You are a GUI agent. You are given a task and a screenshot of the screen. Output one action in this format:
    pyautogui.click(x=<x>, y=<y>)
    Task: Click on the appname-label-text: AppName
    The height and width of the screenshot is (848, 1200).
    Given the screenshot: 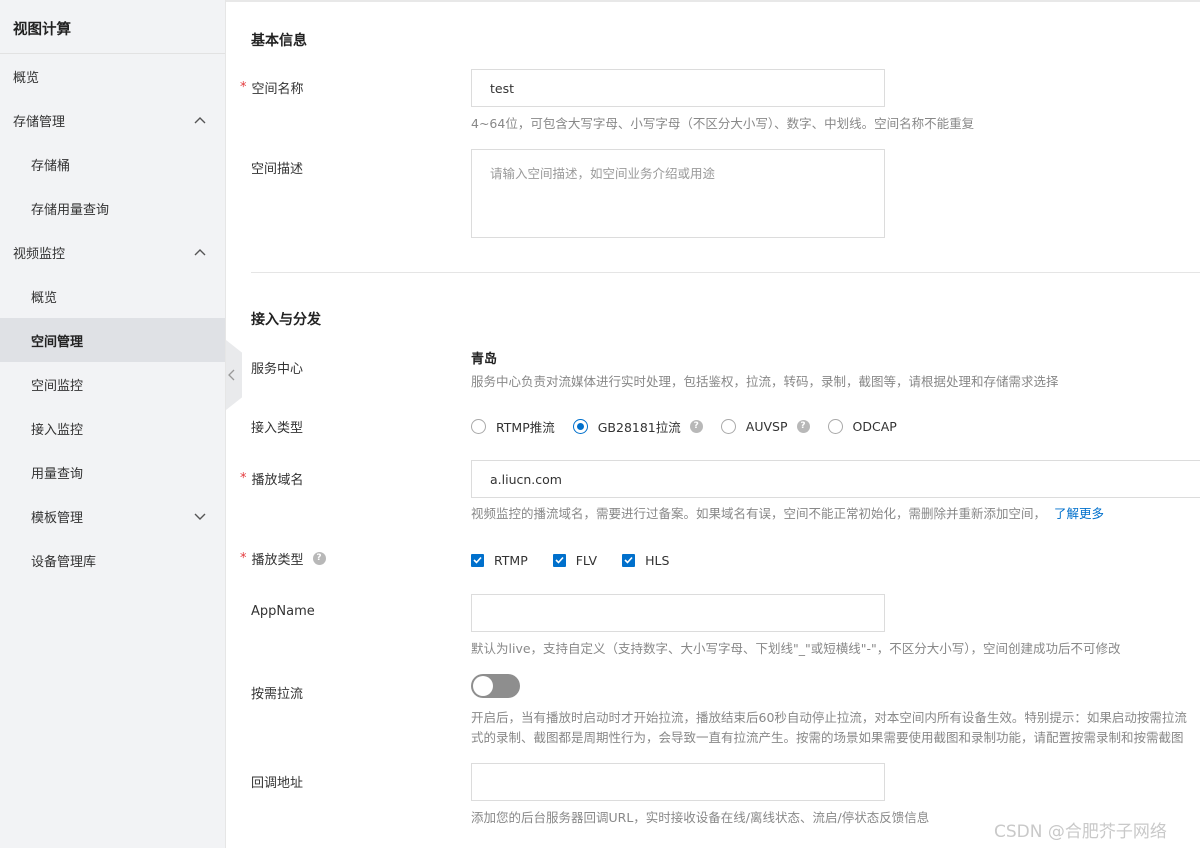 What is the action you would take?
    pyautogui.click(x=283, y=611)
    